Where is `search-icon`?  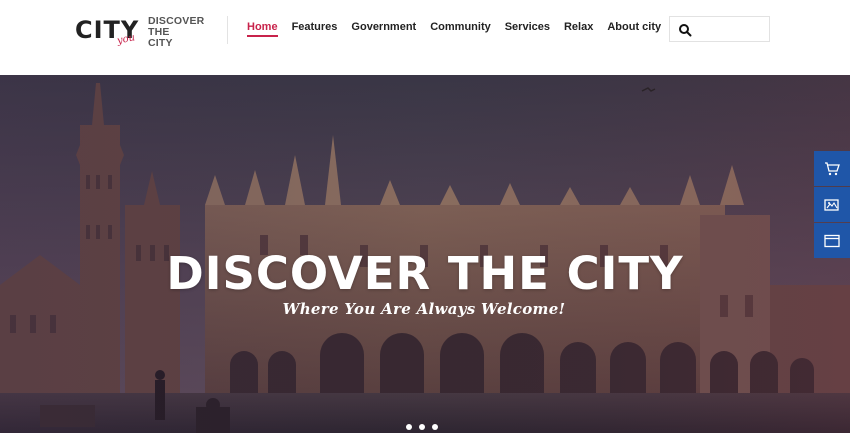
search-icon is located at coordinates (685, 30).